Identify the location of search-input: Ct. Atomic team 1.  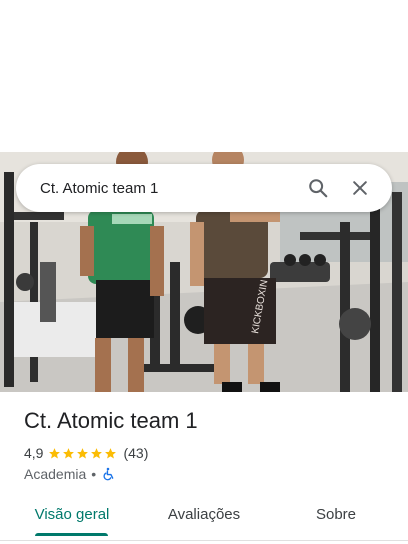
(167, 188).